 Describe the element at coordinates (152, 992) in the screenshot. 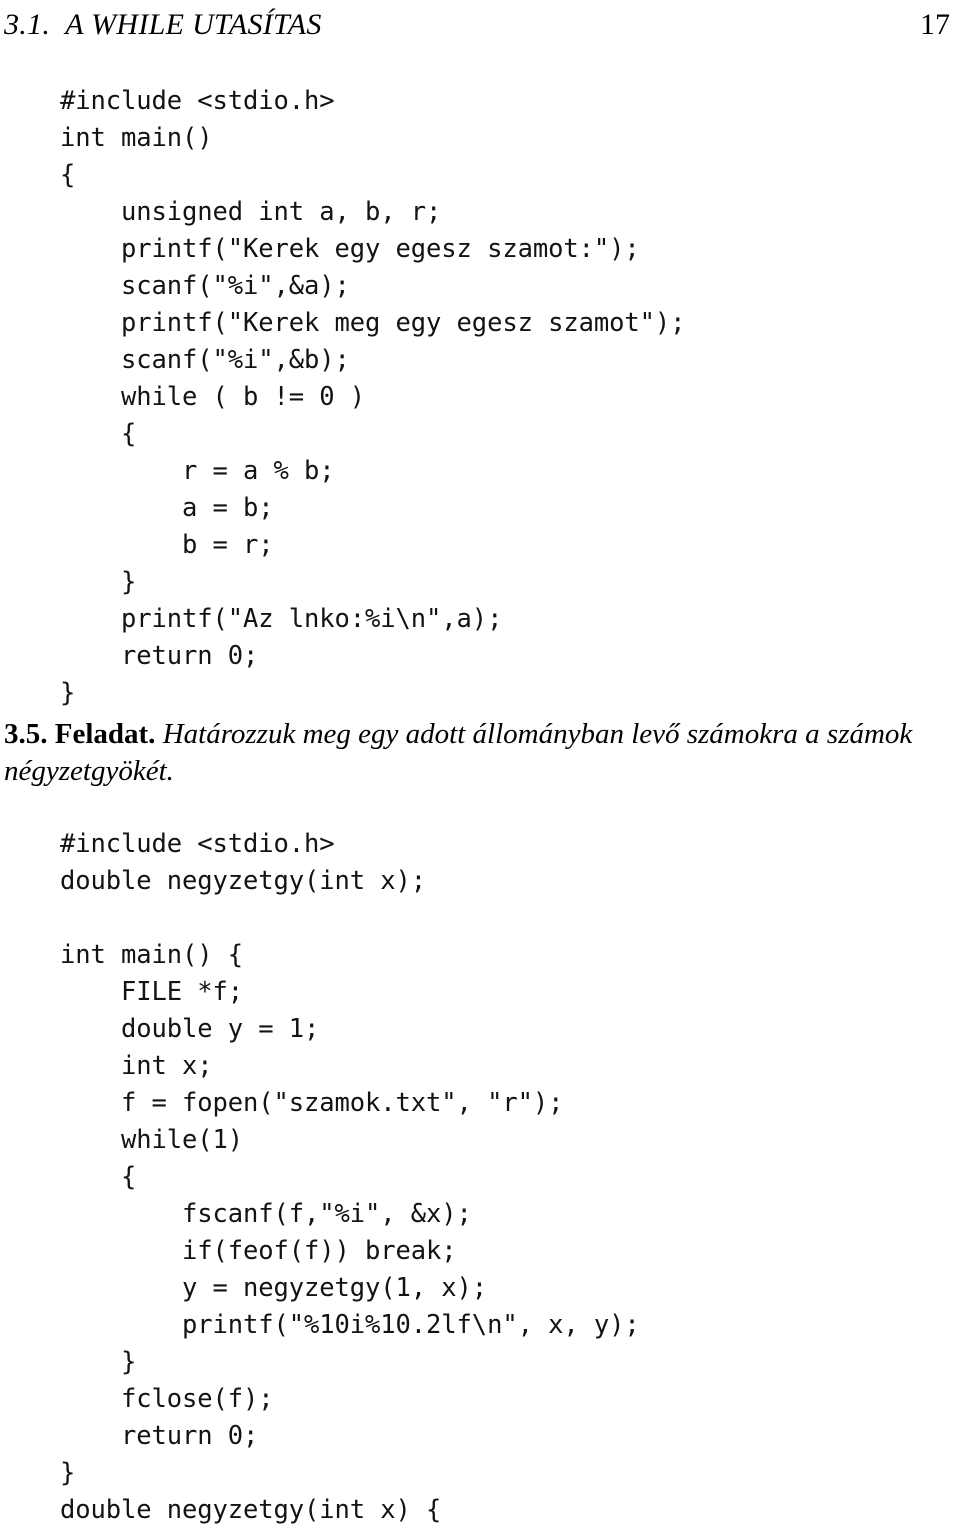

I see `code-line: FILE *f;` at that location.